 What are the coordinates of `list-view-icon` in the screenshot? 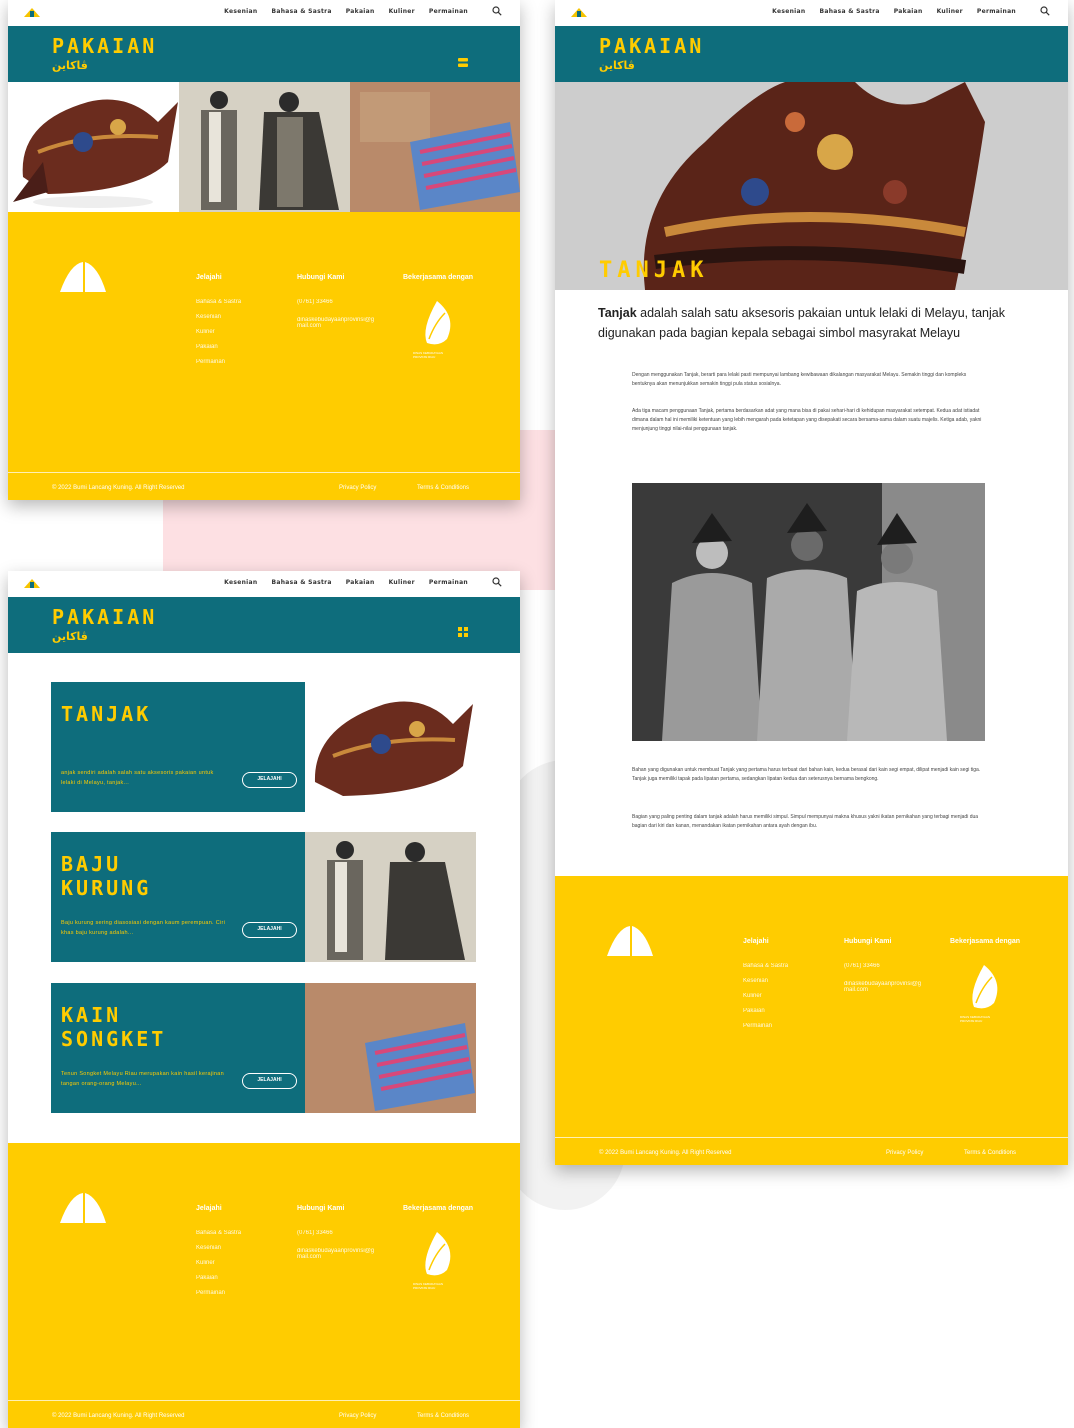 It's located at (463, 62).